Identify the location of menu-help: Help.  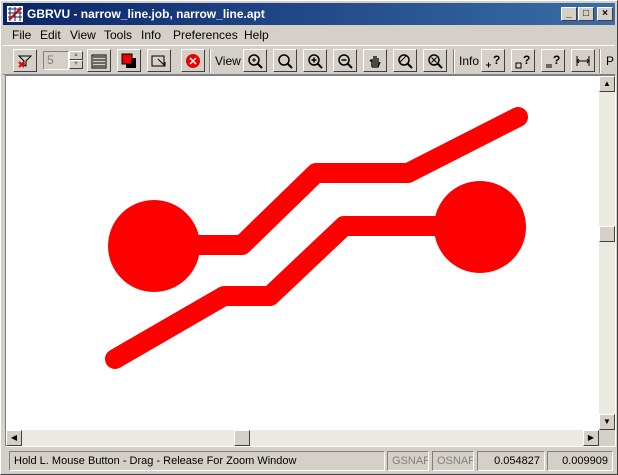
(256, 35).